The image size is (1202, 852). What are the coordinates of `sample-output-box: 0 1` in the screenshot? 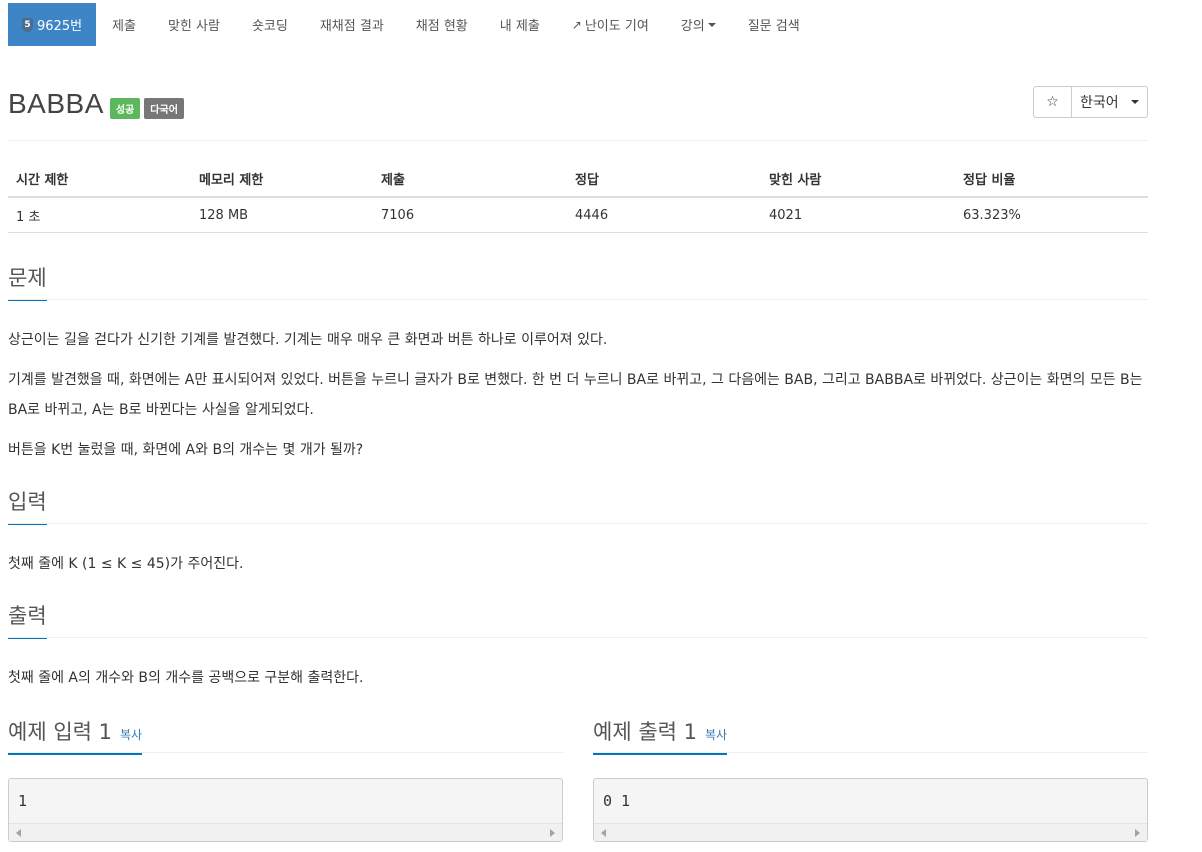 It's located at (870, 810).